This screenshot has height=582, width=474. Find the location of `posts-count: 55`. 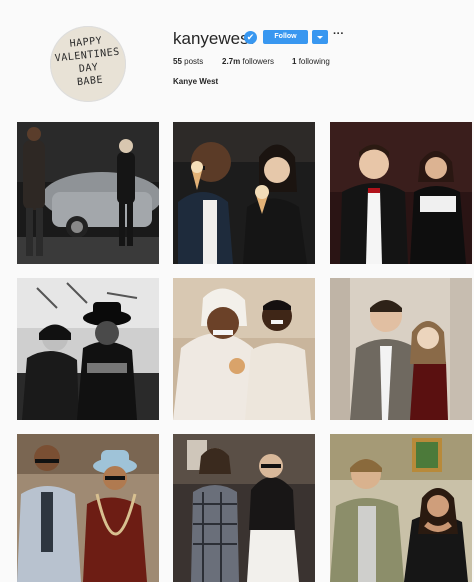

posts-count: 55 is located at coordinates (177, 61).